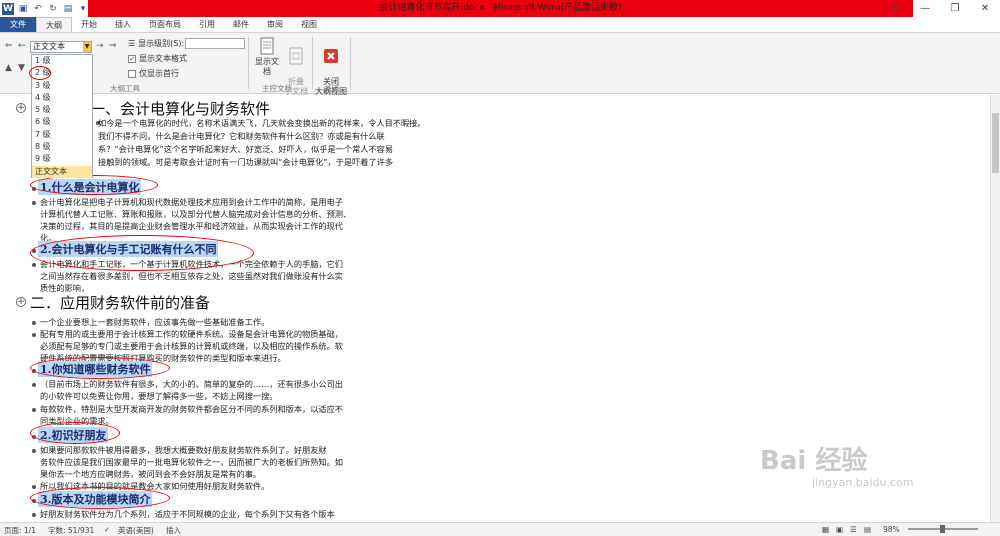 The width and height of the screenshot is (1000, 536). I want to click on body-text-line: 的小软件可以免费让你用，要想了解得多一些，不妨上网搜一搜。, so click(158, 396).